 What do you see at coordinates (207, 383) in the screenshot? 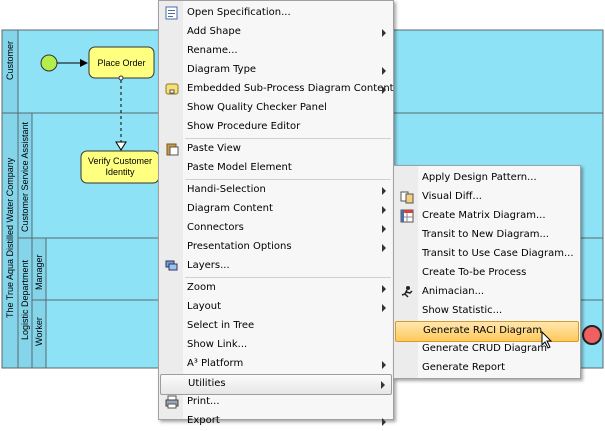
I see `menu-item-label: Utilities` at bounding box center [207, 383].